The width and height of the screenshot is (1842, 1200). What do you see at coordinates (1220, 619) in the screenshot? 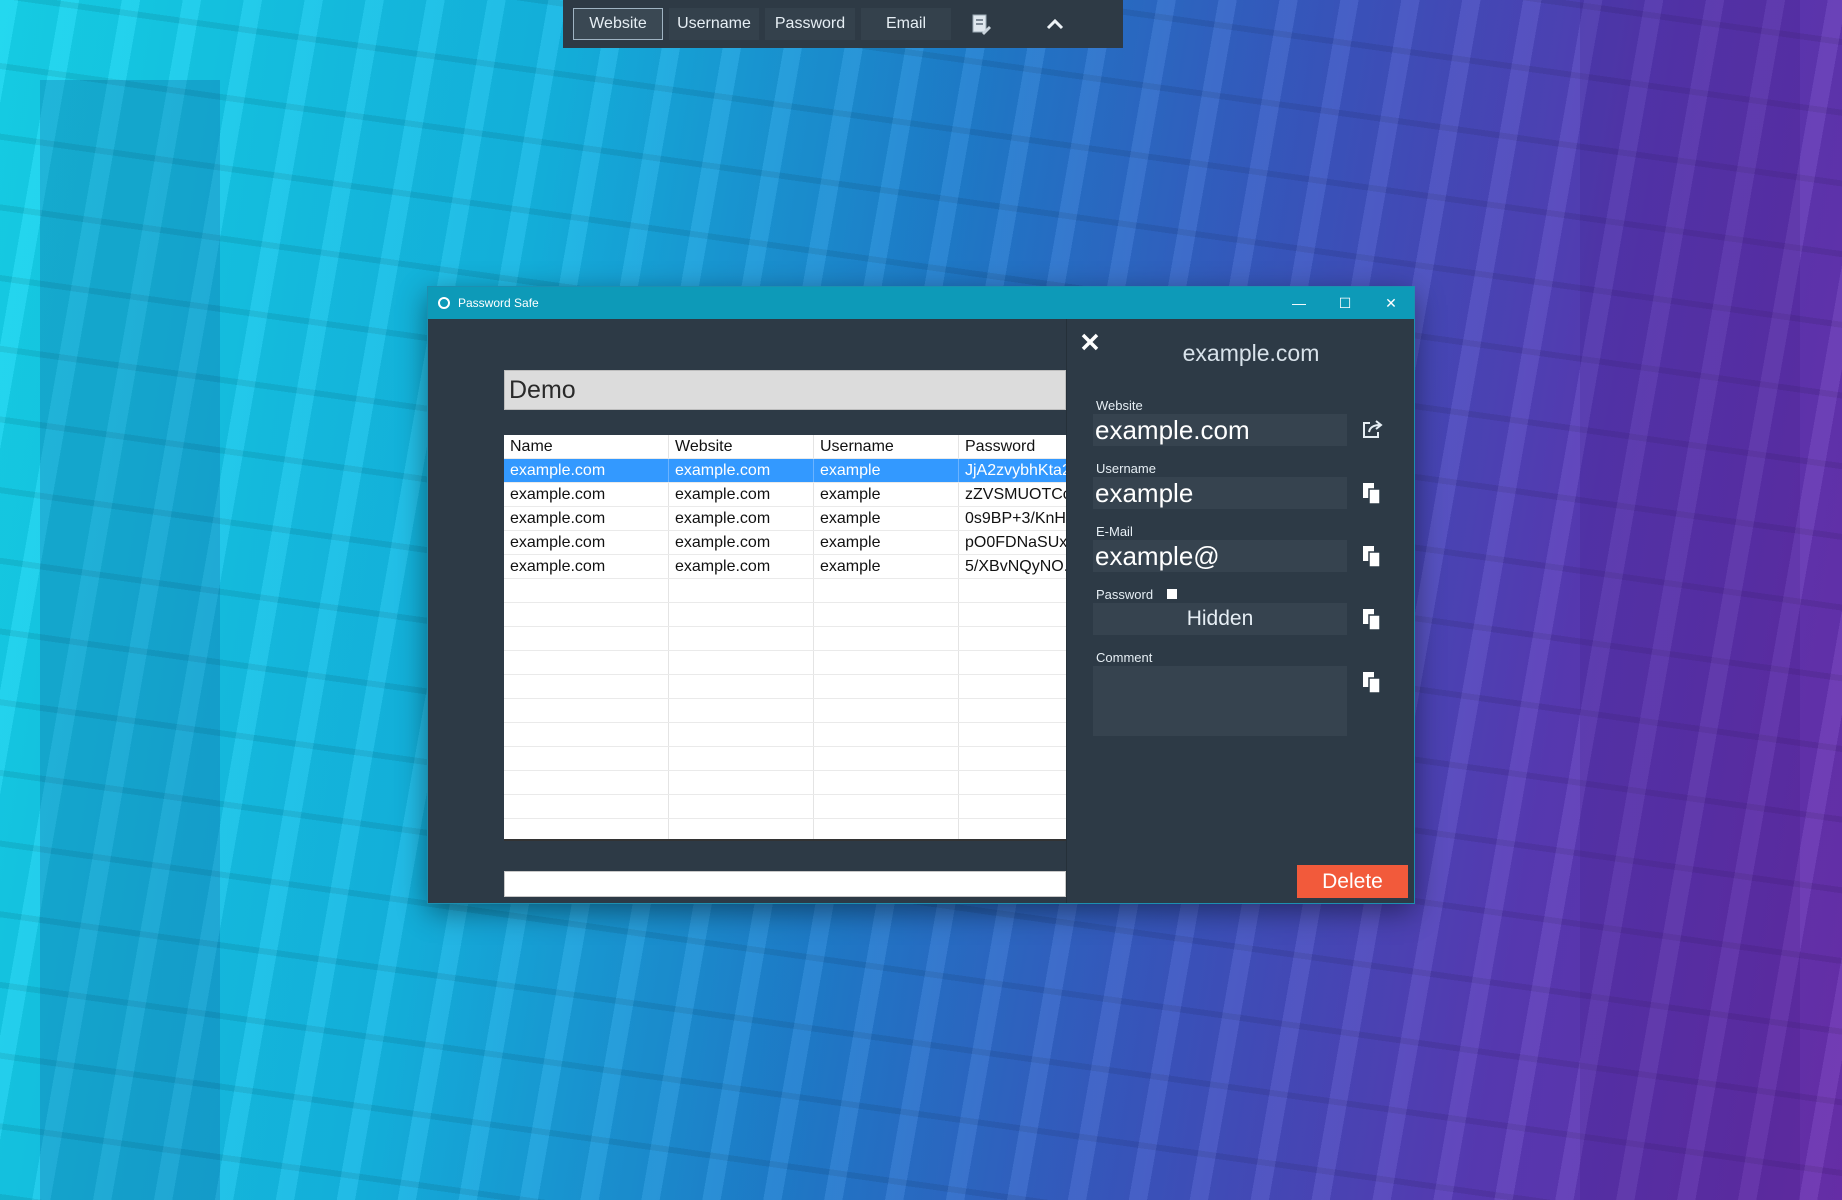
I see `password-field: Hidden` at bounding box center [1220, 619].